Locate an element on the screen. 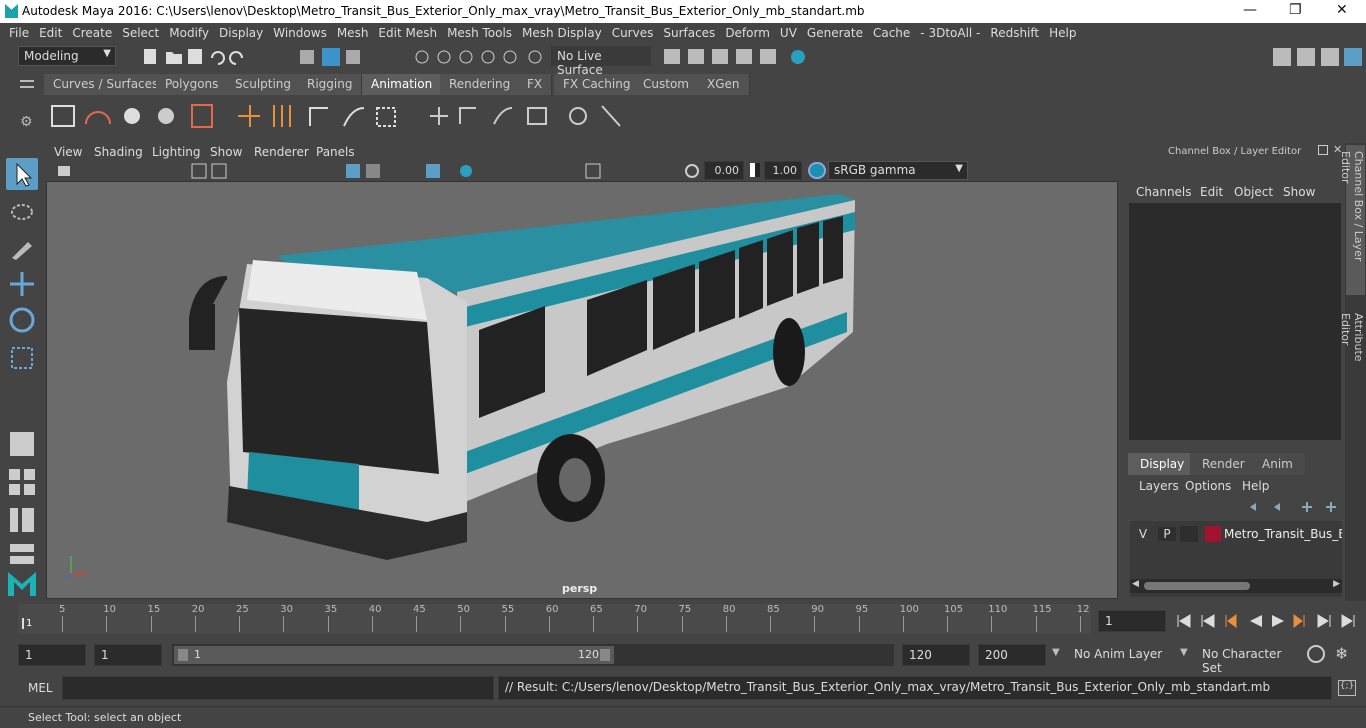 This screenshot has height=728, width=1366. layer-options-menu: Options is located at coordinates (1208, 486).